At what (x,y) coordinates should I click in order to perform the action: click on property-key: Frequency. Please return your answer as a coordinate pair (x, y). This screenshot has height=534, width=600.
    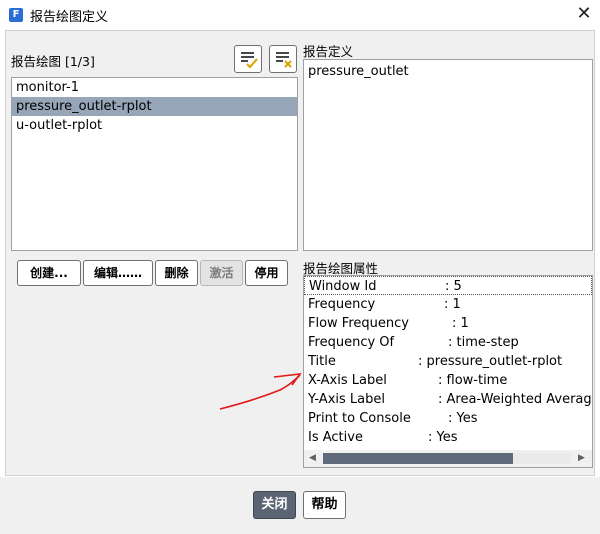
    Looking at the image, I should click on (342, 304).